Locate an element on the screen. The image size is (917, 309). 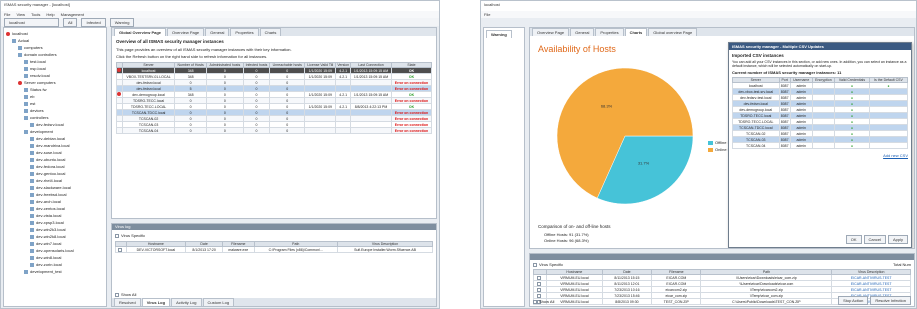
tree-item: dev-win7.local is located at coordinates (55, 243).